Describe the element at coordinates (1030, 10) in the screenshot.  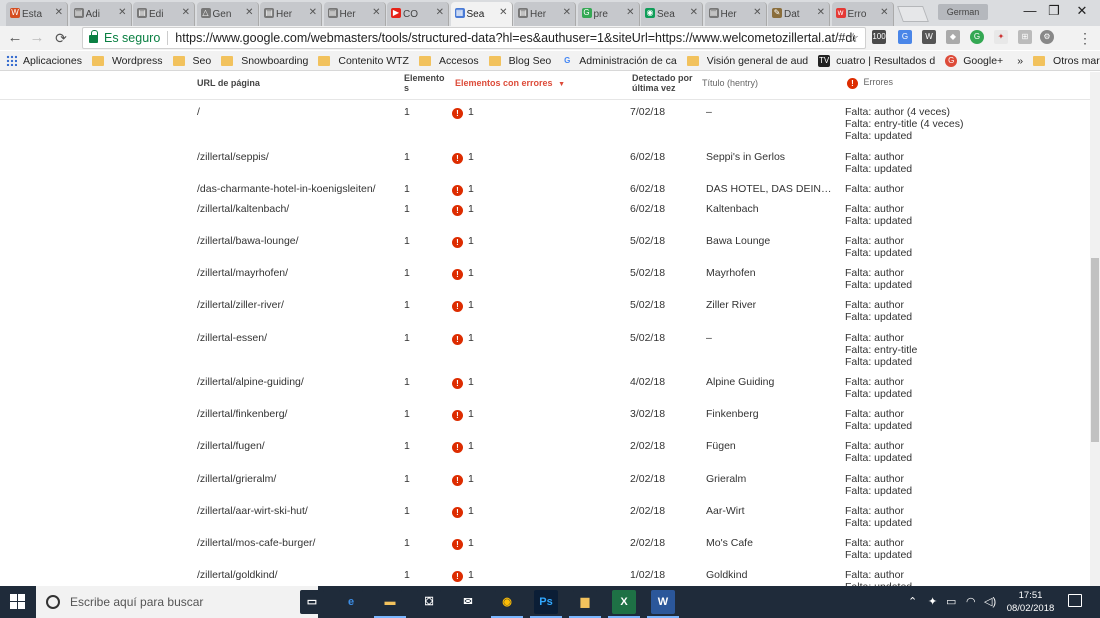
I see `minimize-icon: —` at that location.